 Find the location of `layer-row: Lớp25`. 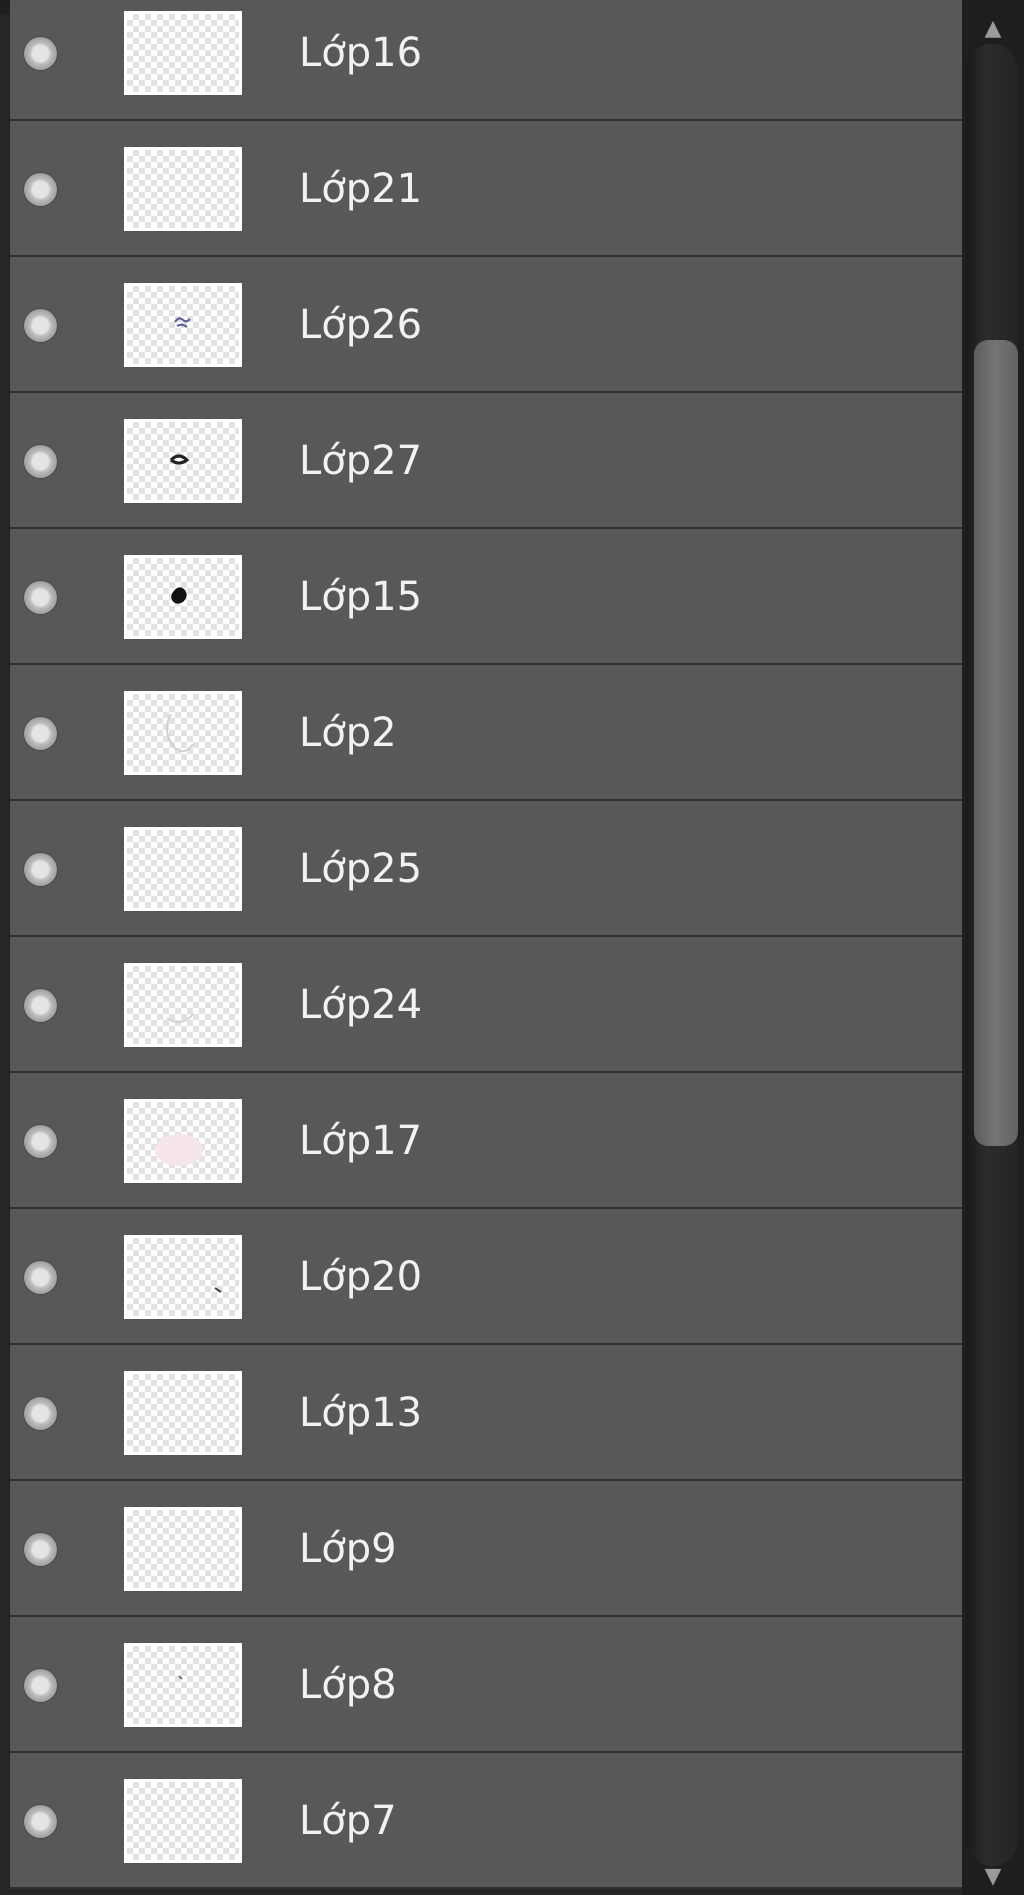

layer-row: Lớp25 is located at coordinates (486, 869).